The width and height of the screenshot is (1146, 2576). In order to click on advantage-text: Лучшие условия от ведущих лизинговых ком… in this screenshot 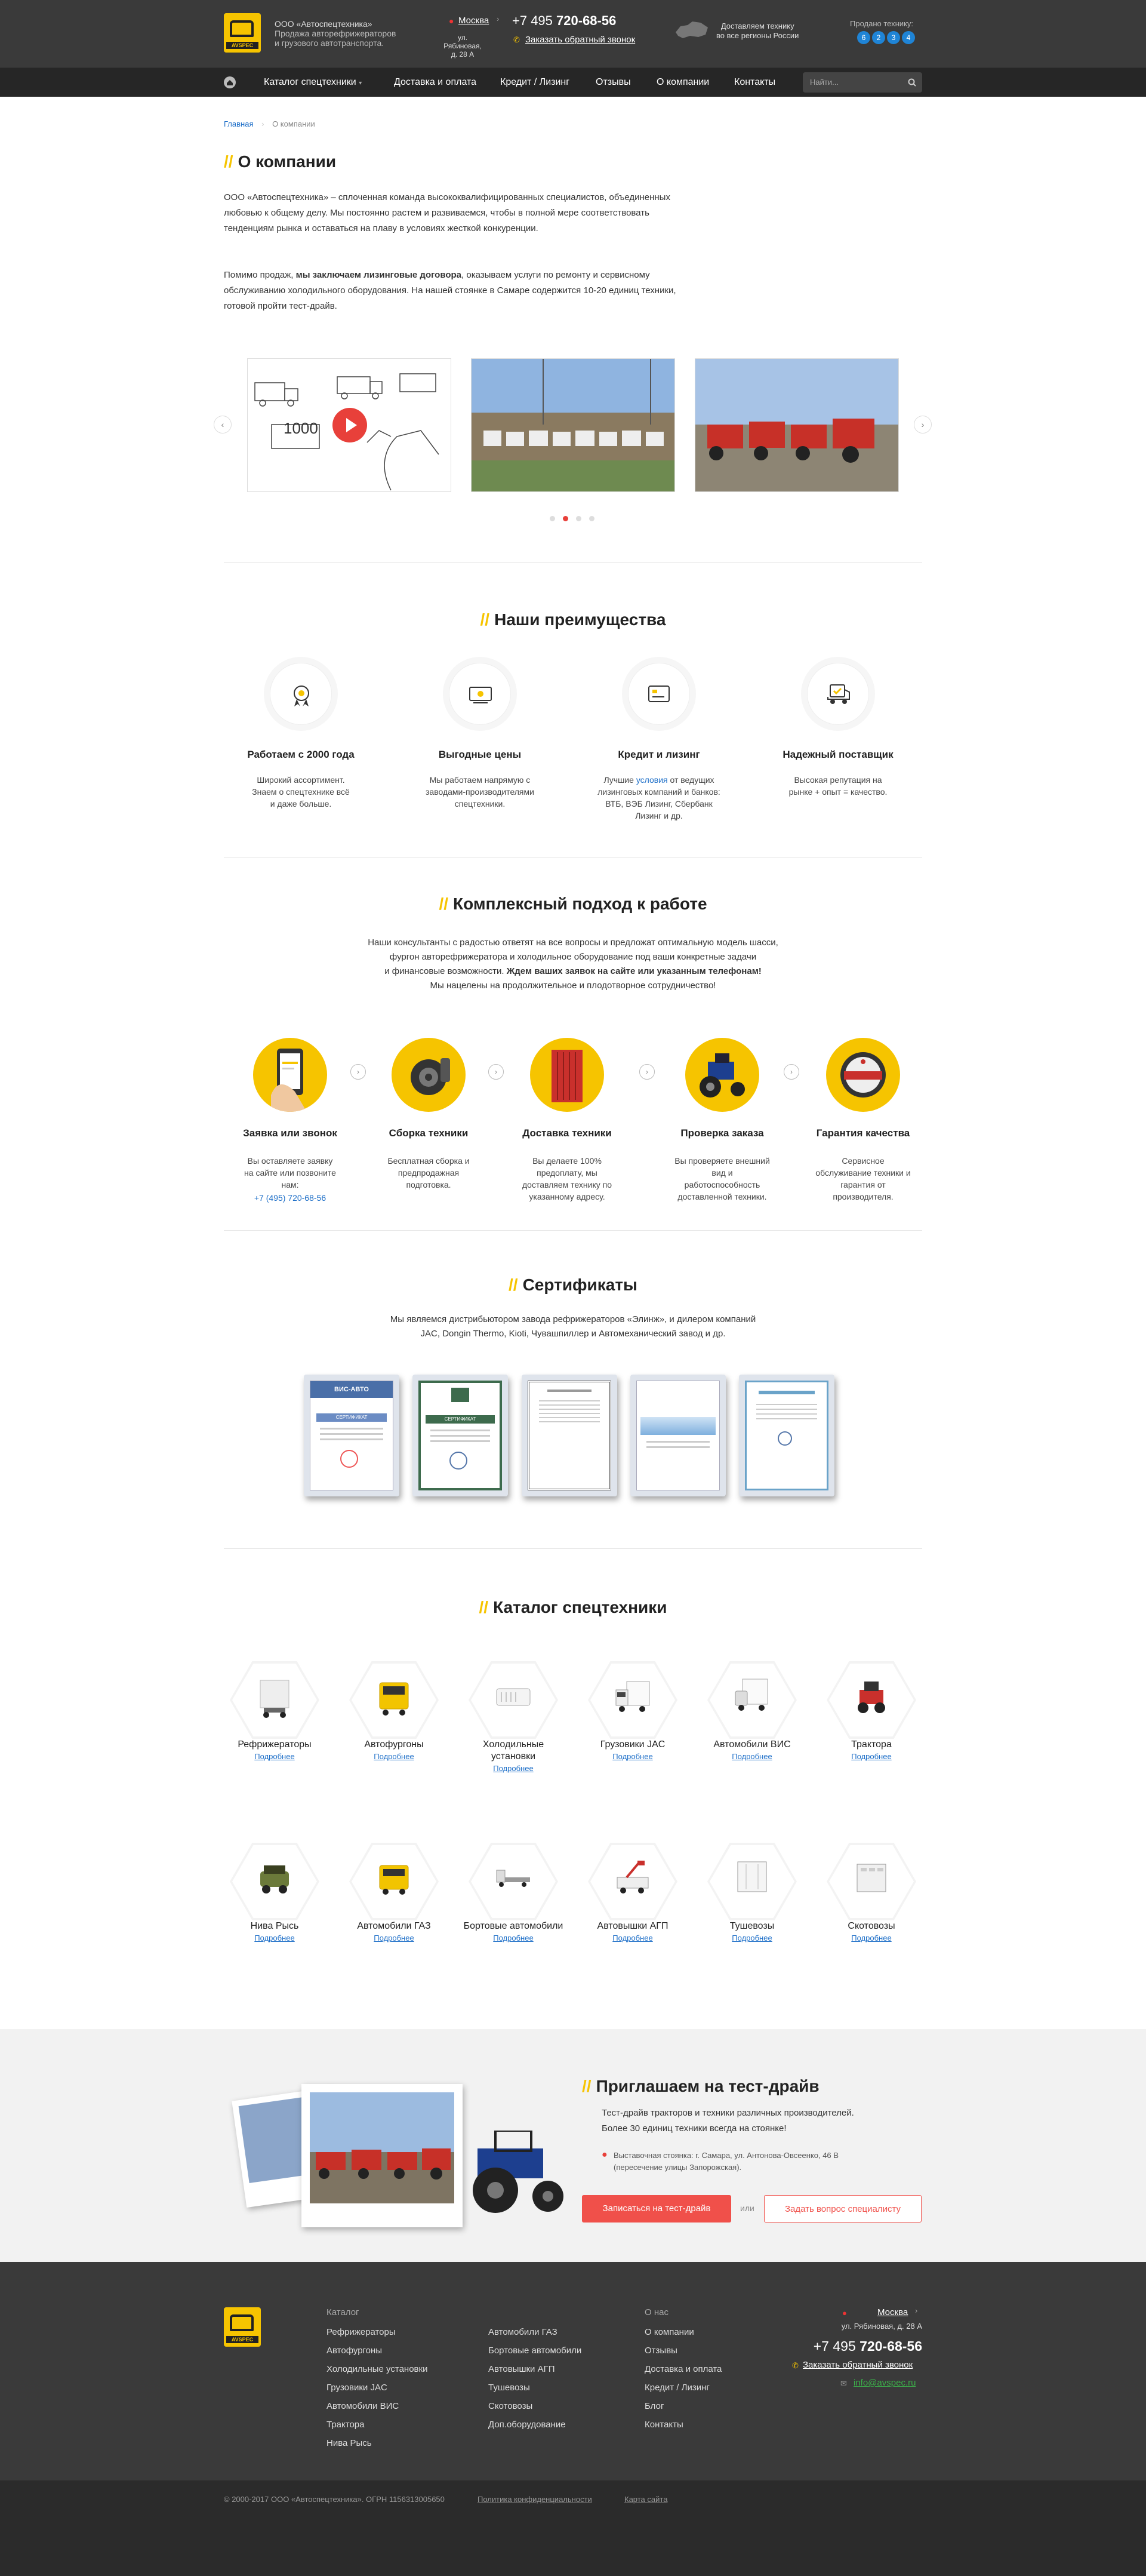, I will do `click(659, 798)`.